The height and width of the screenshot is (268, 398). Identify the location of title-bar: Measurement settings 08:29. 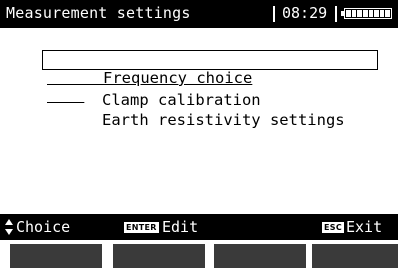
(199, 14).